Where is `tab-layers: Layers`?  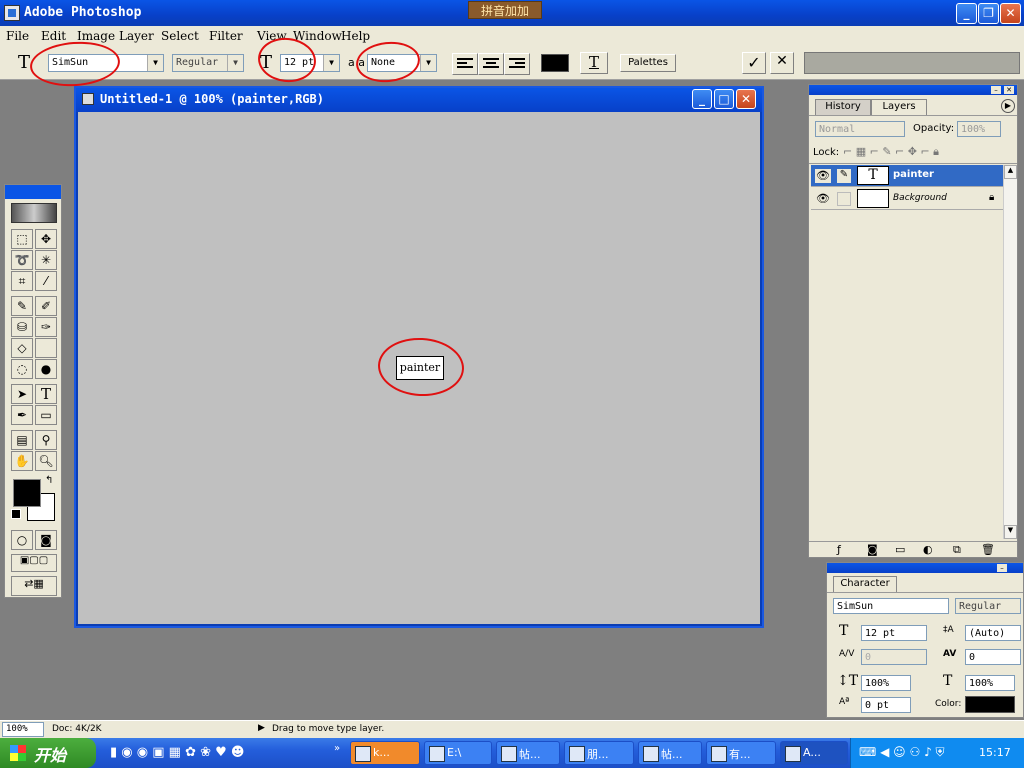
tab-layers: Layers is located at coordinates (899, 107).